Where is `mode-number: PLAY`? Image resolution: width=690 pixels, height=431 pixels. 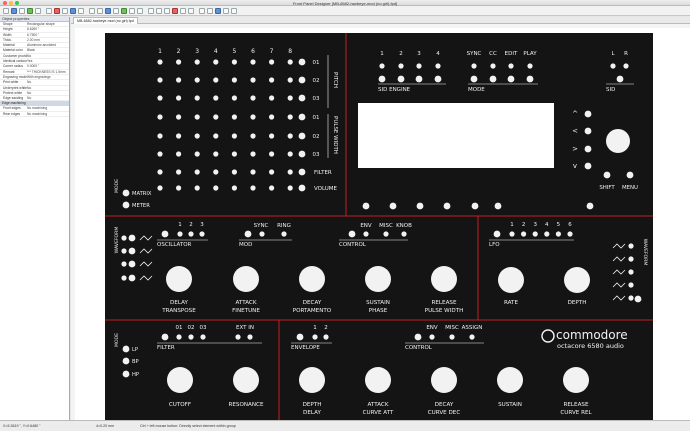
mode-number: PLAY is located at coordinates (530, 54).